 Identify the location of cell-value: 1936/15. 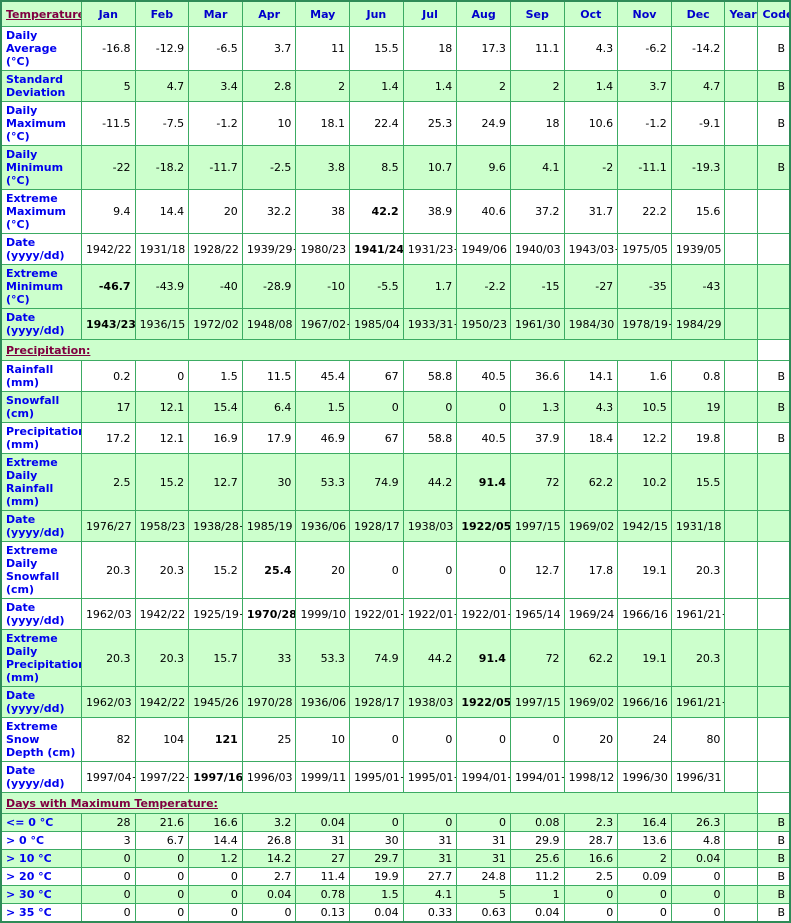
(162, 324).